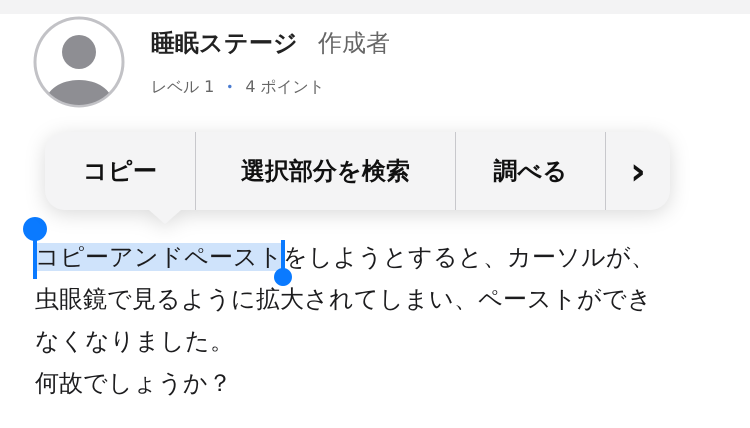  Describe the element at coordinates (530, 171) in the screenshot. I see `menu-item: 調べる` at that location.